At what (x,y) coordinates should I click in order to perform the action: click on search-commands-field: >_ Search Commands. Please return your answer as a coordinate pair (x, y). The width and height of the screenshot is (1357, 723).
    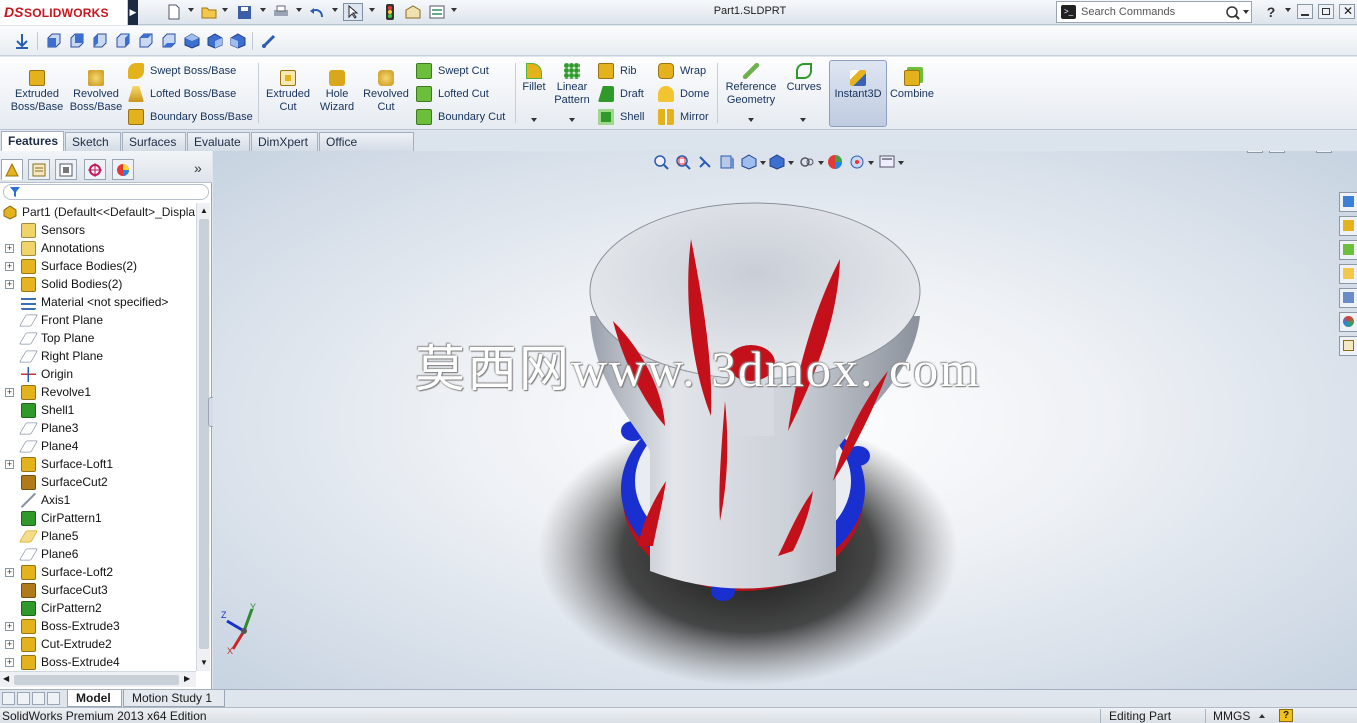
    Looking at the image, I should click on (1154, 12).